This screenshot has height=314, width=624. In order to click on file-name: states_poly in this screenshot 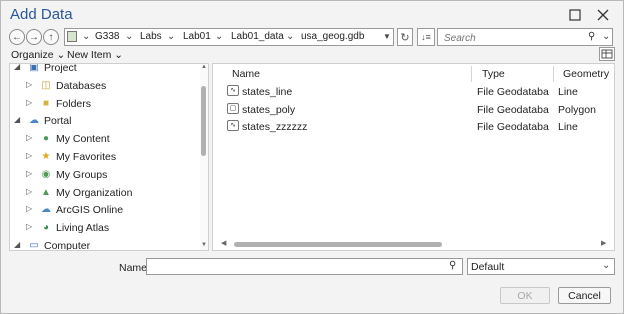, I will do `click(269, 109)`.